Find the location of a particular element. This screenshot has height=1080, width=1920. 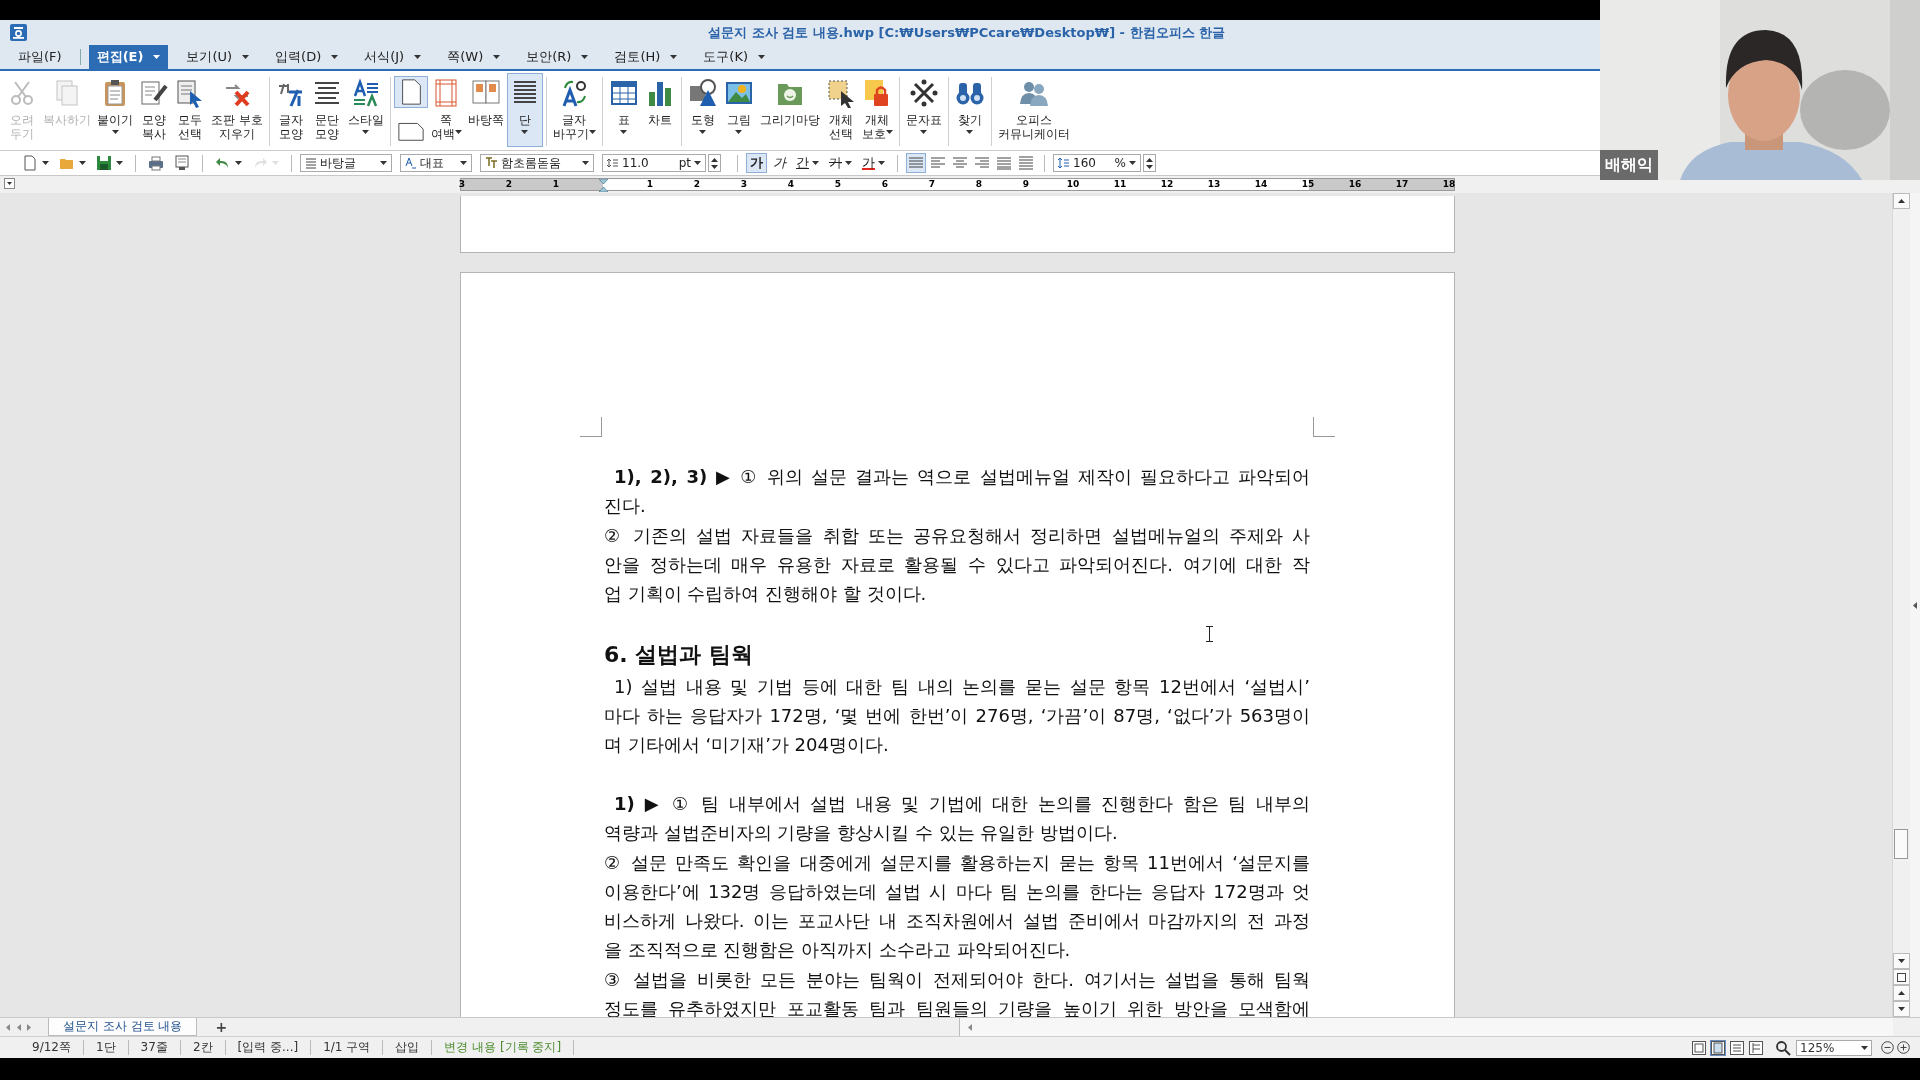

align-divide-icon is located at coordinates (1026, 163).